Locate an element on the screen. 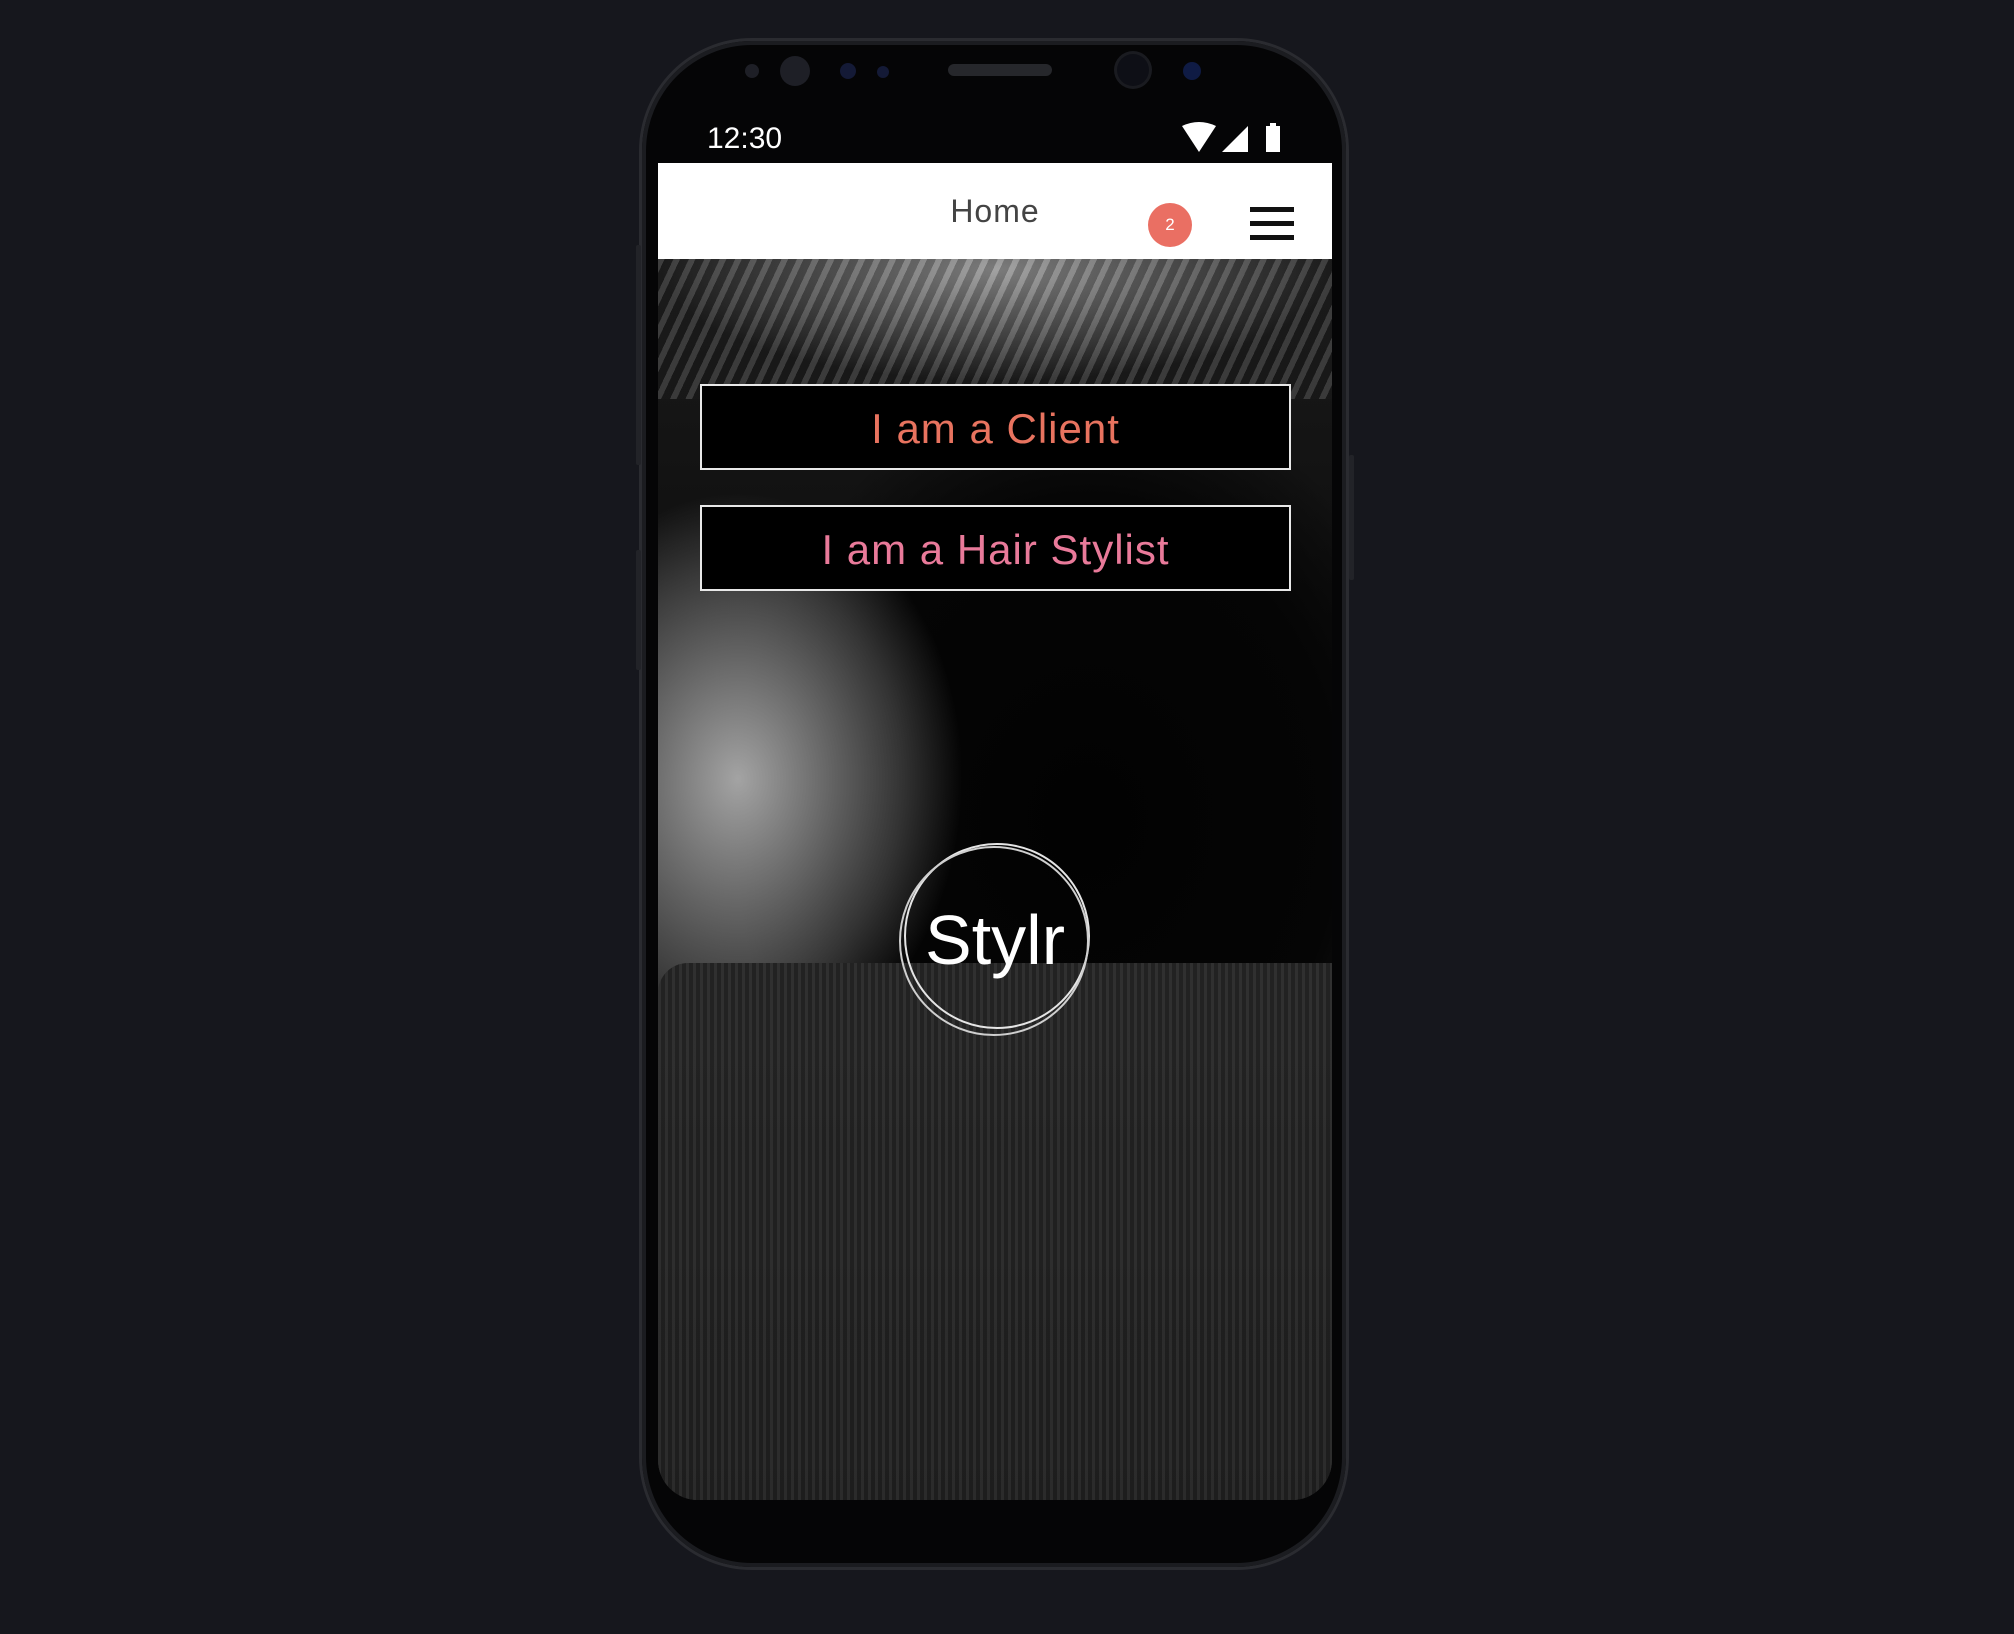 This screenshot has height=1634, width=2014. status-icons is located at coordinates (1231, 137).